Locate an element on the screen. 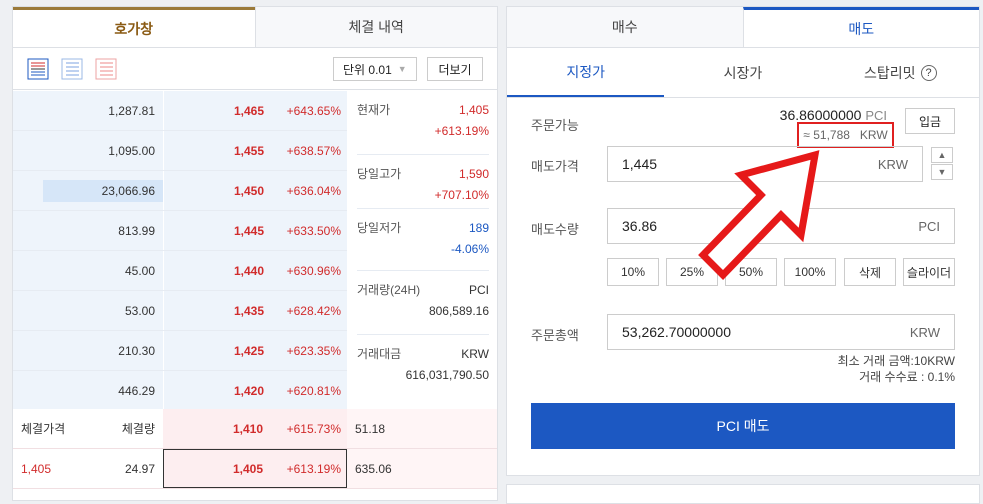  order-type-tabs: 지정가 시장가 스탑리밋? is located at coordinates (743, 73).